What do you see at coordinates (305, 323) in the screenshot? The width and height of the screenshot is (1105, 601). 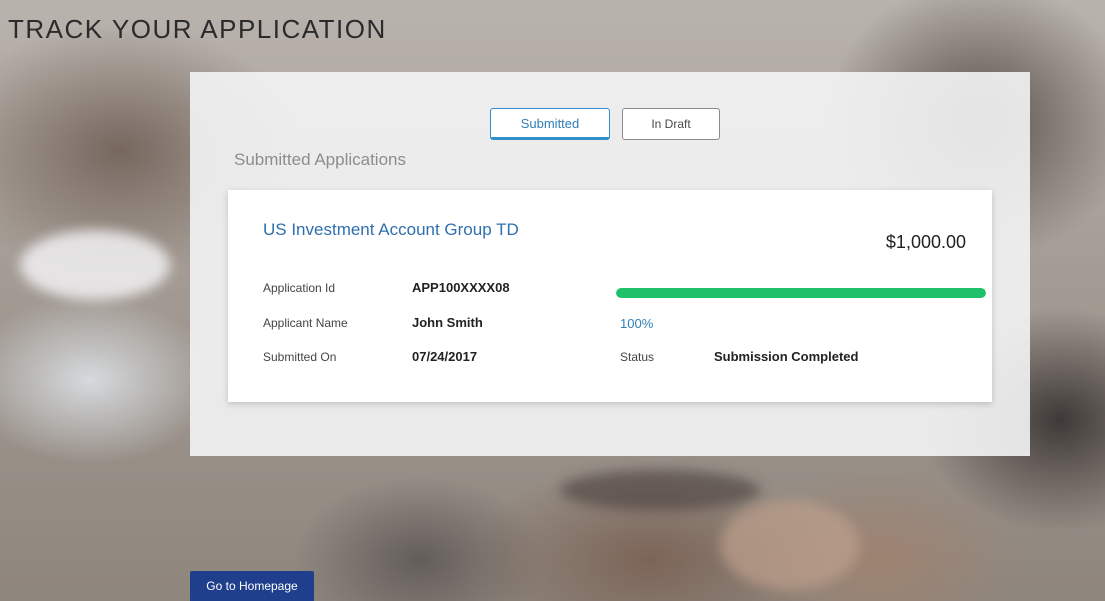 I see `applicant-name-label: Applicant Name` at bounding box center [305, 323].